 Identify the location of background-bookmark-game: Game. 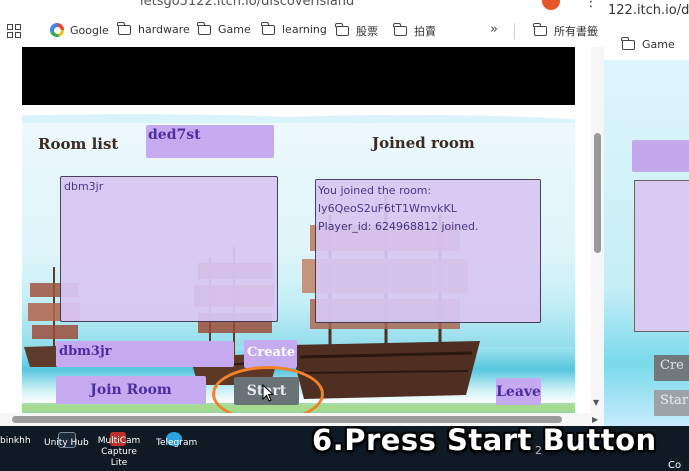
(648, 43).